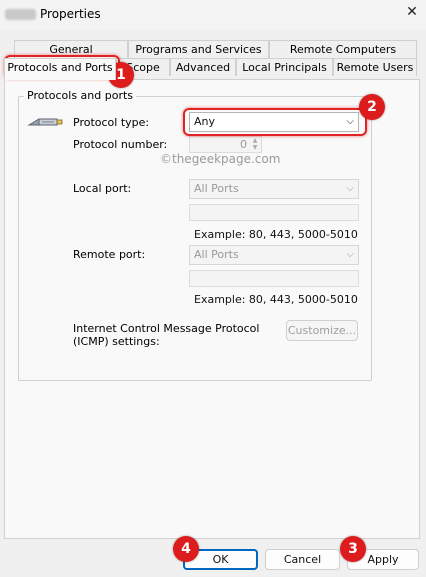 Image resolution: width=426 pixels, height=577 pixels. What do you see at coordinates (375, 67) in the screenshot?
I see `tab-remote-users: Remote Users` at bounding box center [375, 67].